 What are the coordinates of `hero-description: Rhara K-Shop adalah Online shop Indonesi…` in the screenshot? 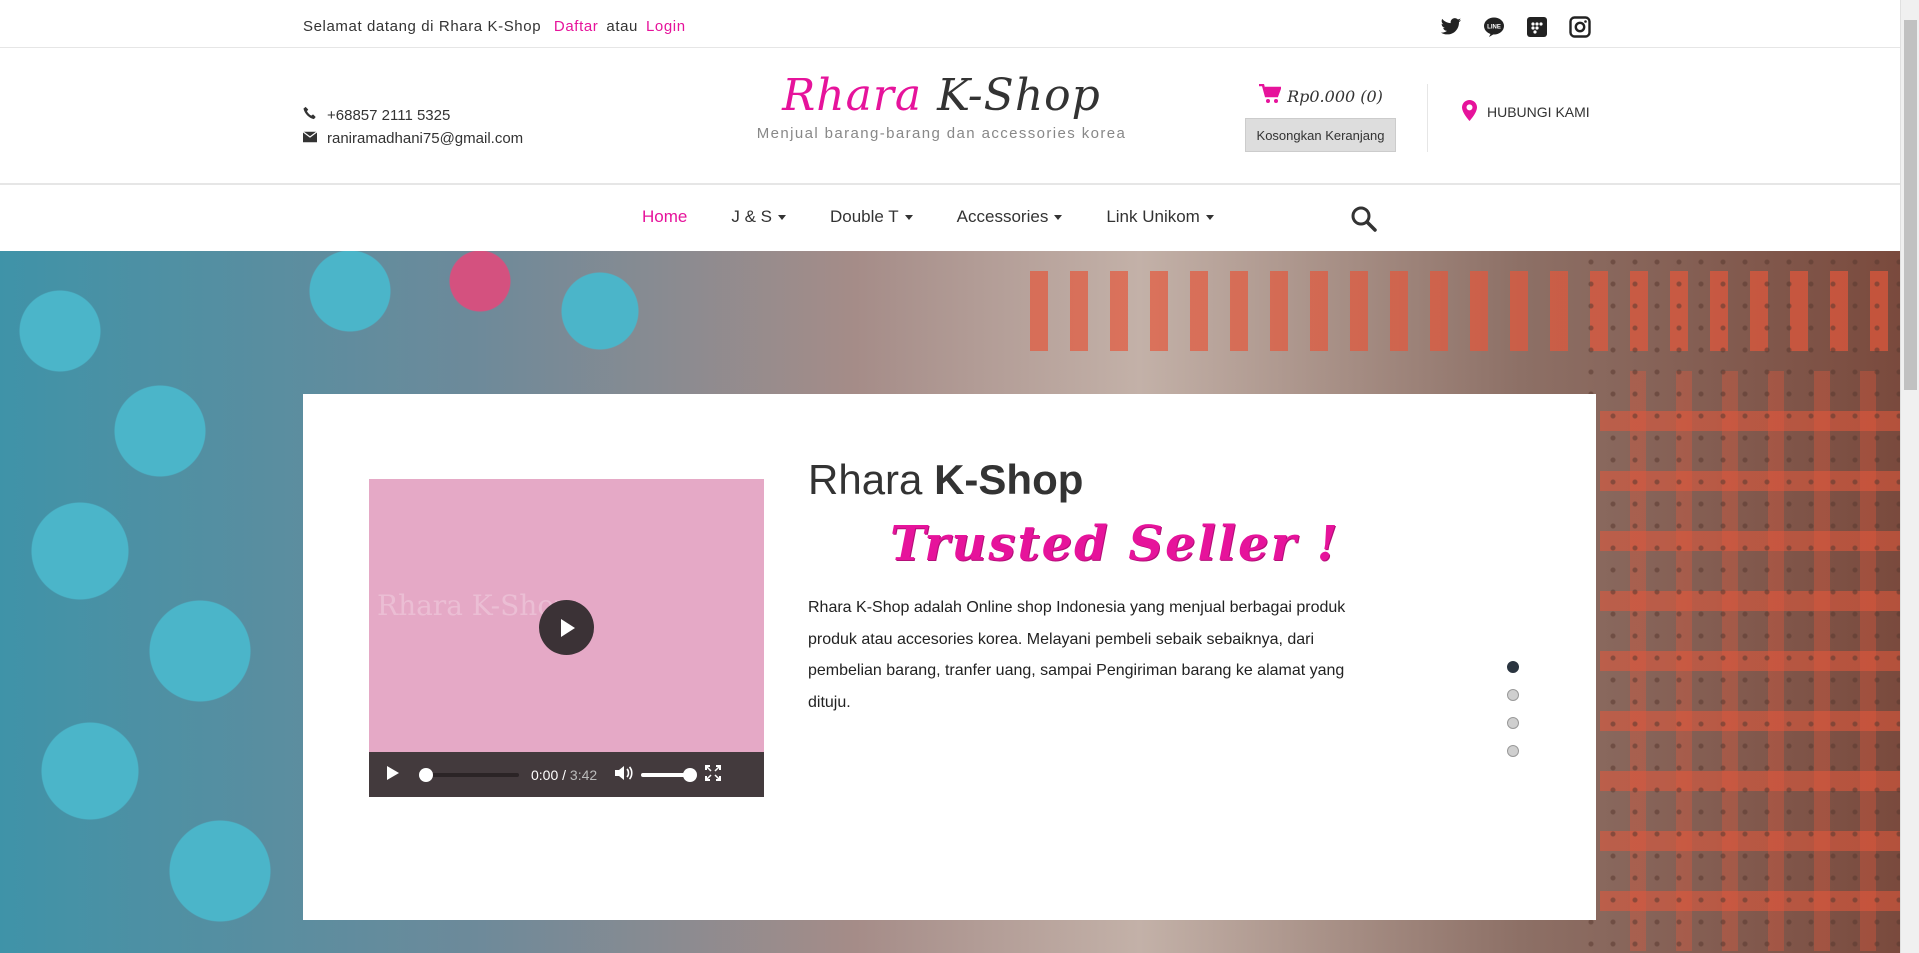 It's located at (1077, 655).